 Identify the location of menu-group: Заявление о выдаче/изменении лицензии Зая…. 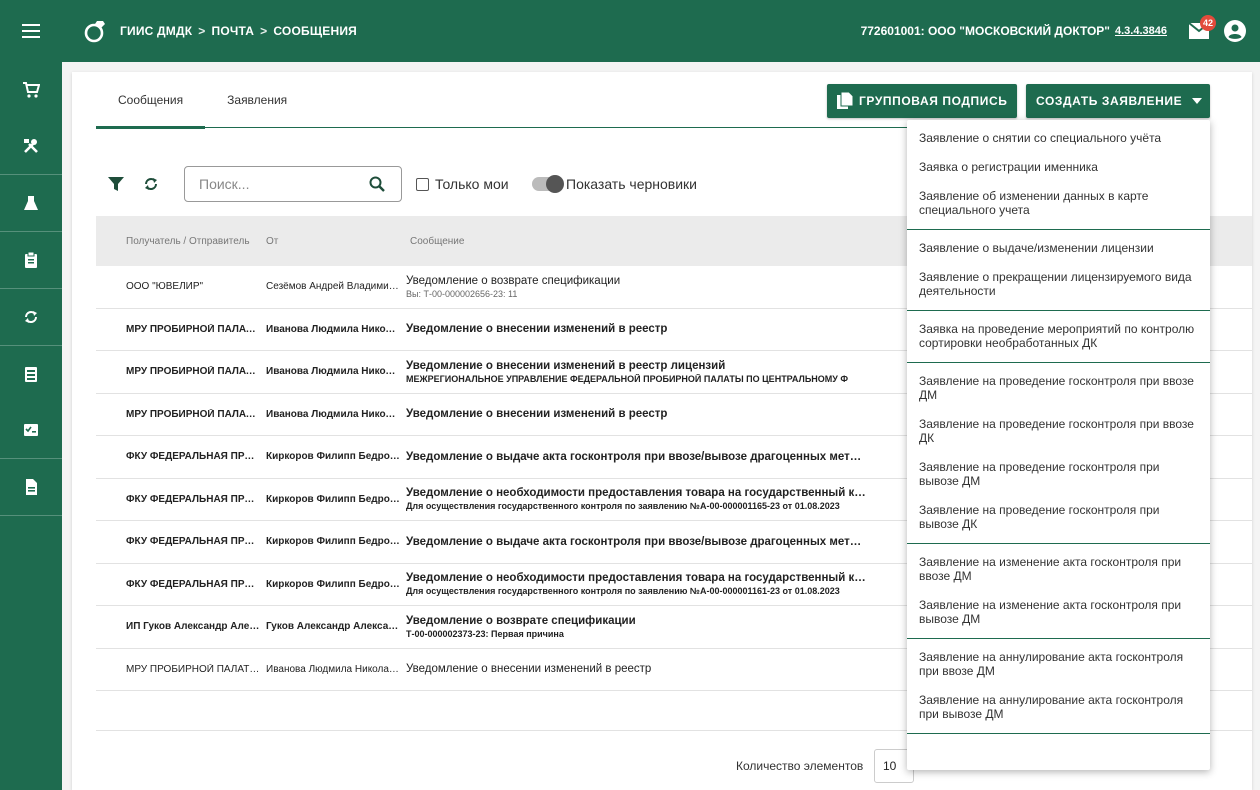
(1058, 270).